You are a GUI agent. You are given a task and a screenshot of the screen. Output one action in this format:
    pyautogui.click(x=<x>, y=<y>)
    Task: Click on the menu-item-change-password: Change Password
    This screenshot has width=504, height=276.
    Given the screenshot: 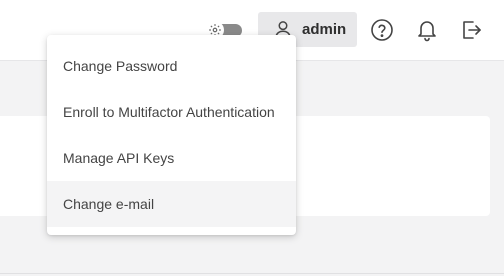 What is the action you would take?
    pyautogui.click(x=171, y=66)
    